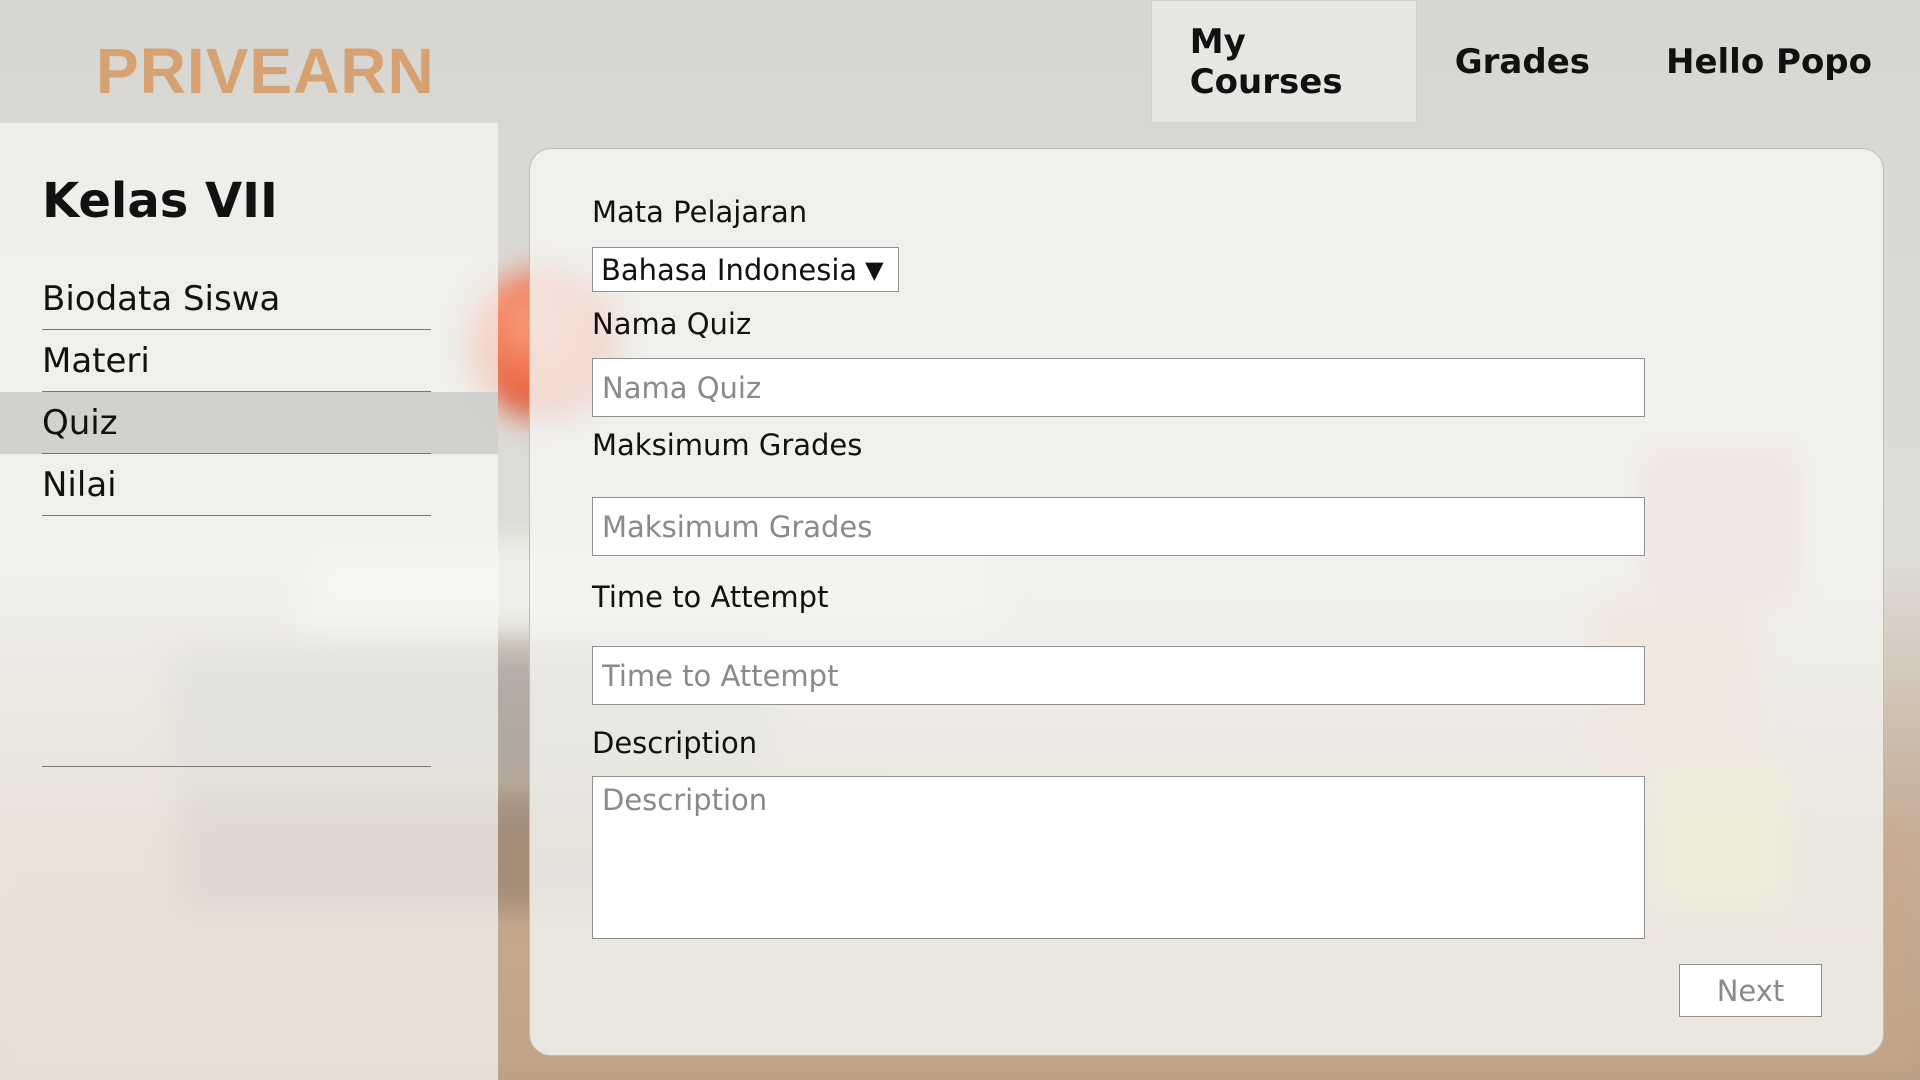  What do you see at coordinates (249, 361) in the screenshot?
I see `sidebar-item-materi: Materi` at bounding box center [249, 361].